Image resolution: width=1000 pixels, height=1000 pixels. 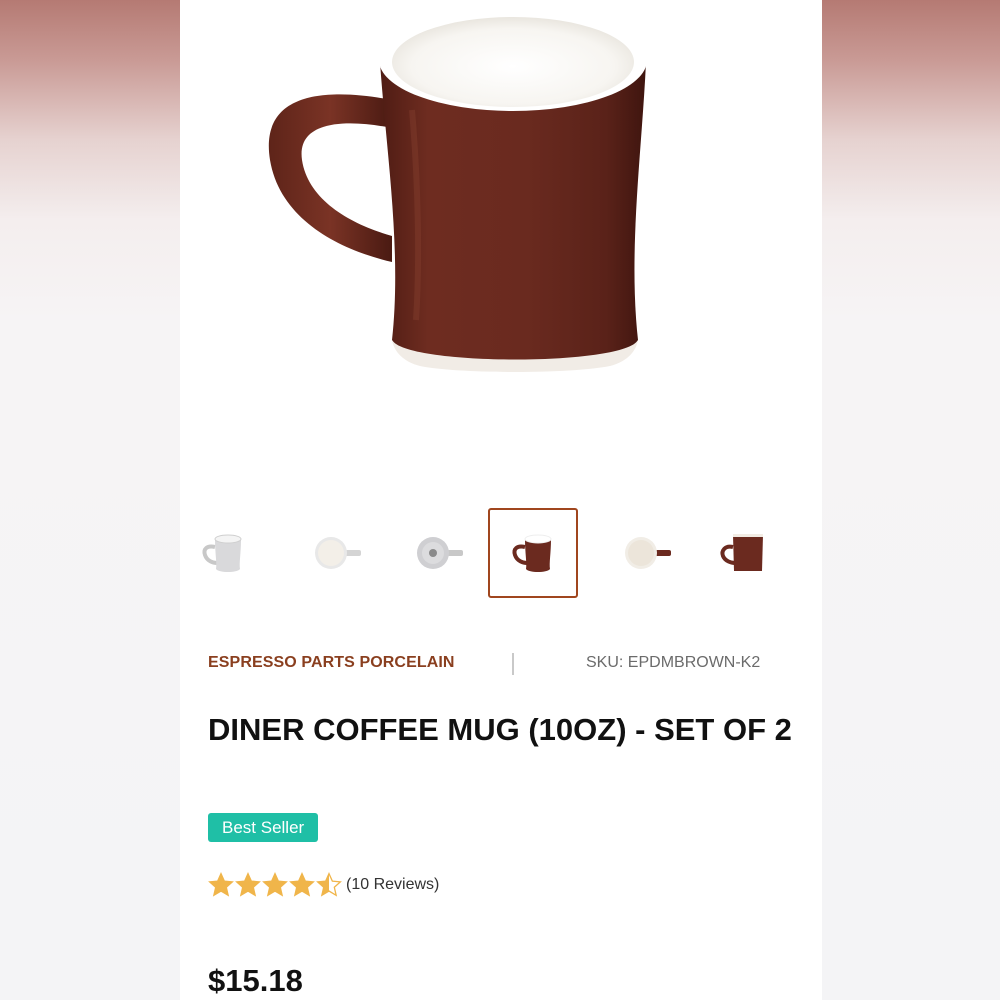 What do you see at coordinates (457, 190) in the screenshot?
I see `brown-mug-image` at bounding box center [457, 190].